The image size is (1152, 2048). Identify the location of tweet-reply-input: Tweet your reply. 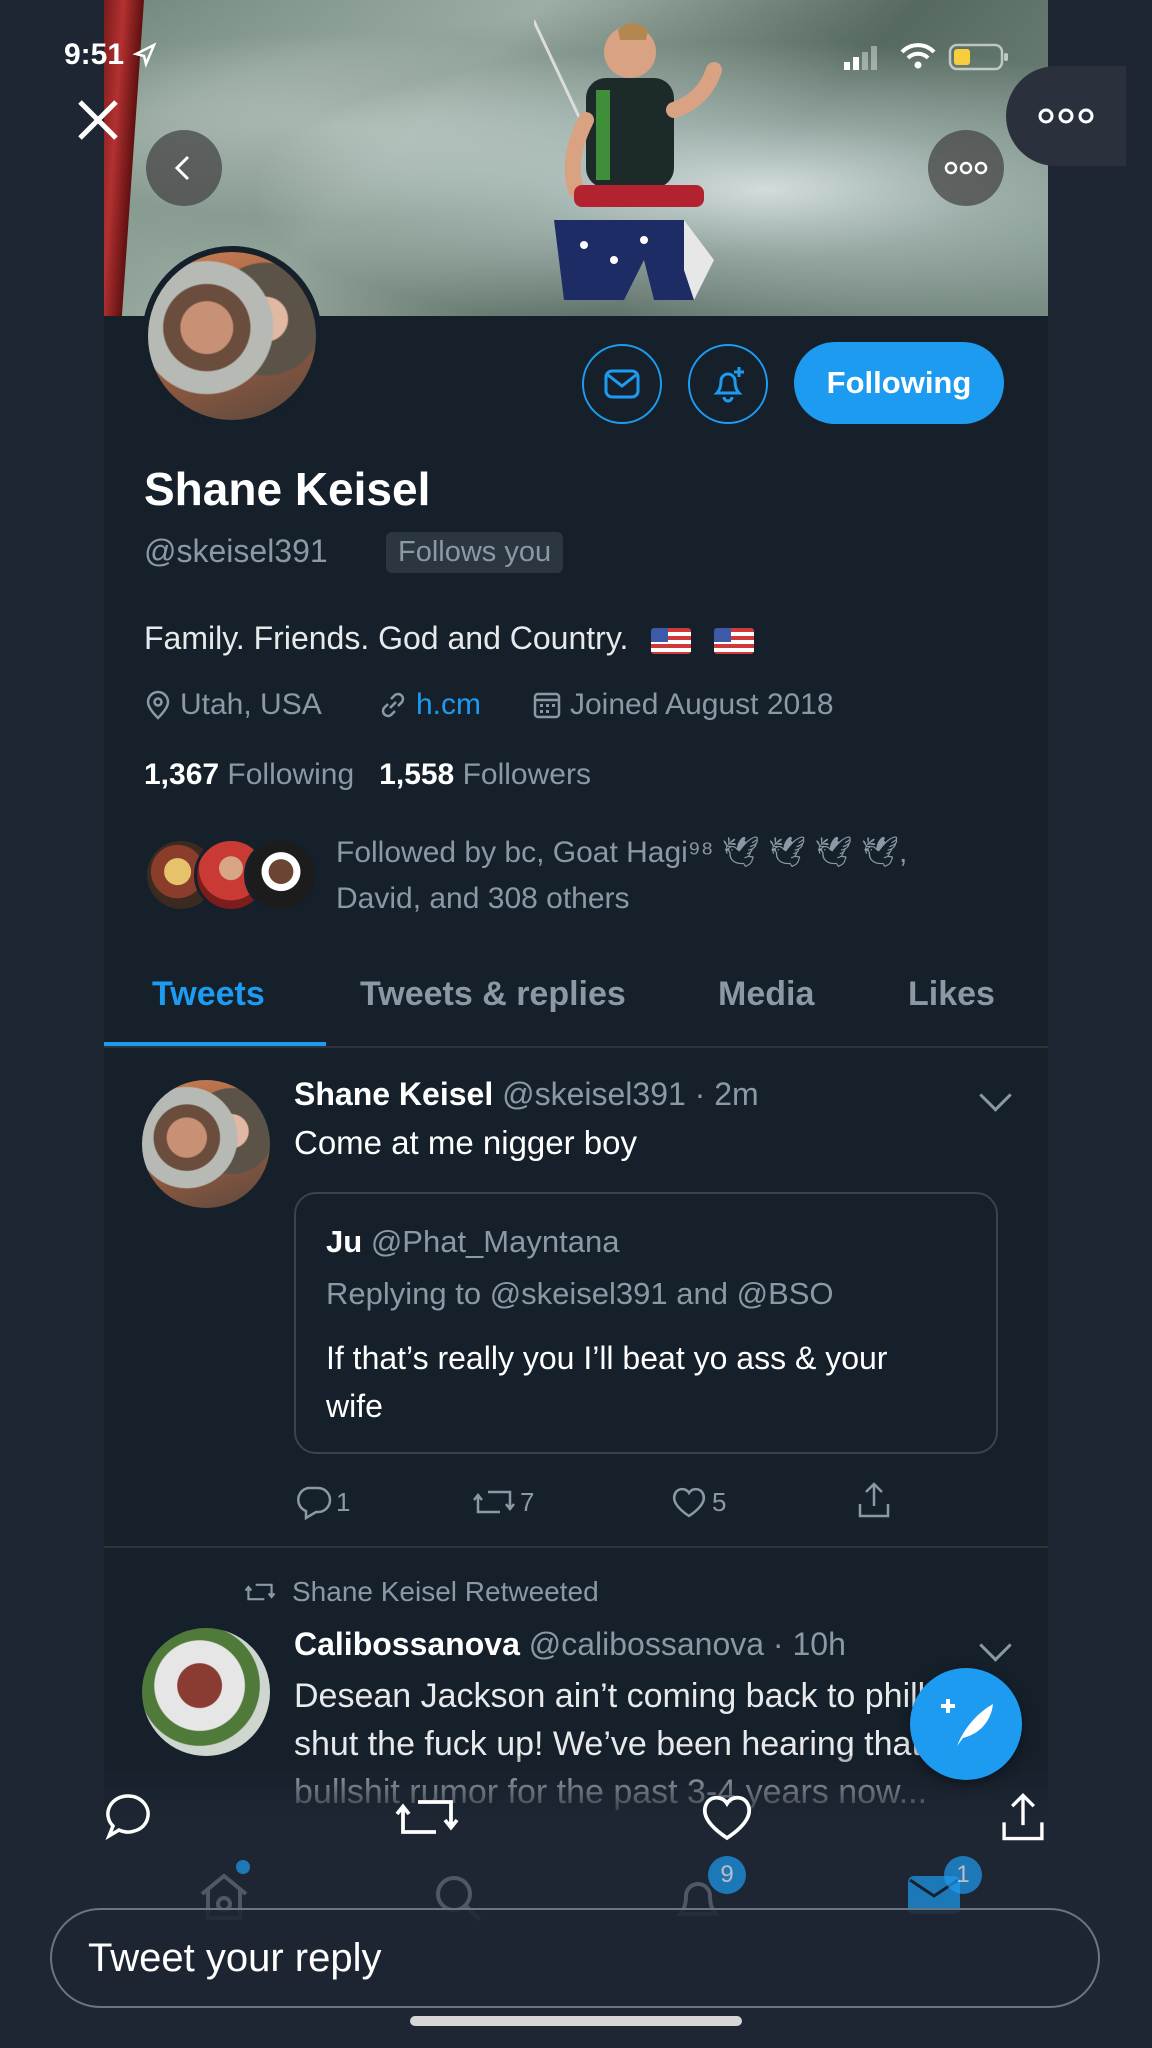
(575, 1958).